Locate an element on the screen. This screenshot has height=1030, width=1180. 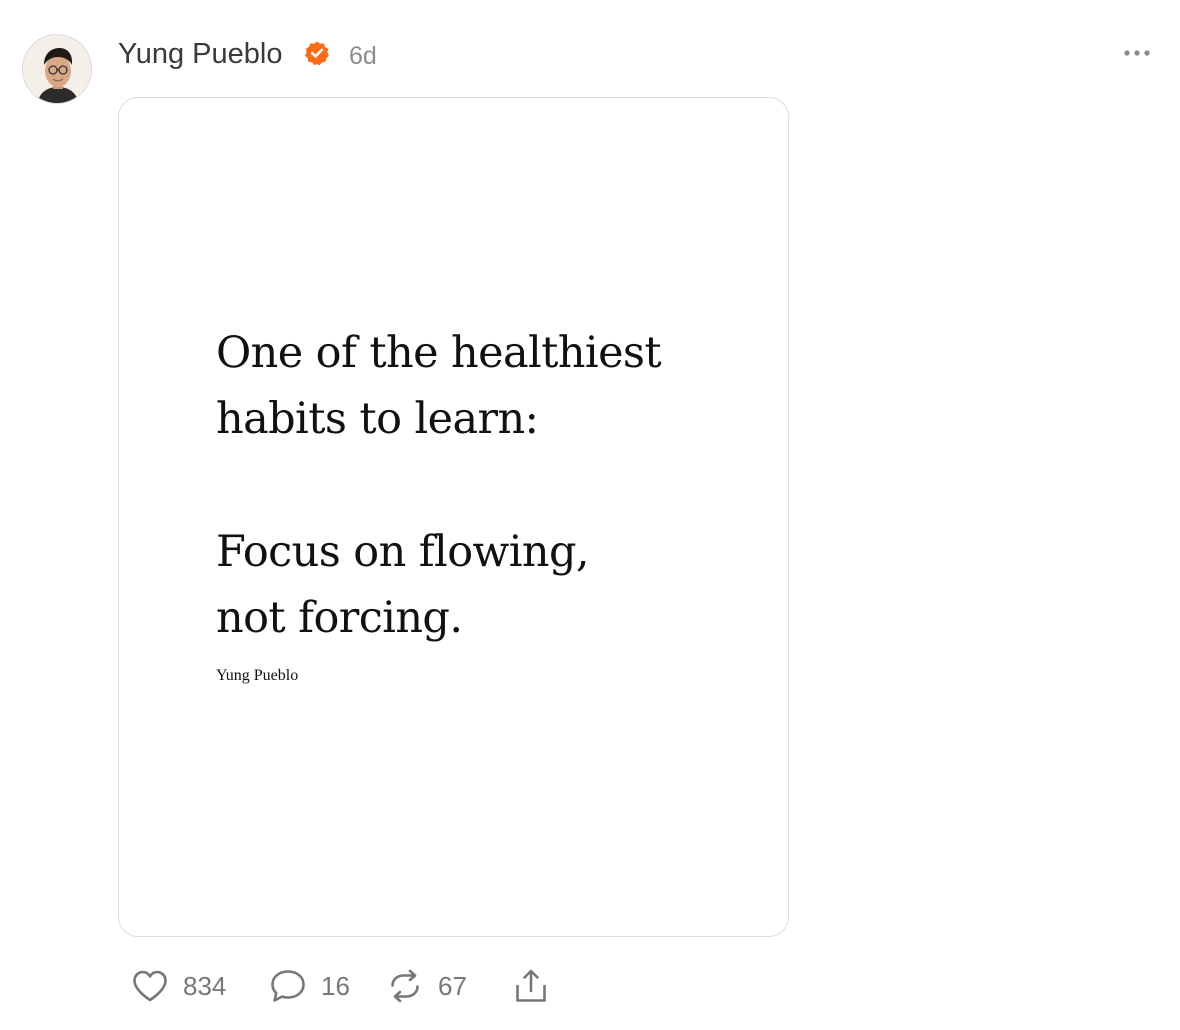
share-button is located at coordinates (531, 986).